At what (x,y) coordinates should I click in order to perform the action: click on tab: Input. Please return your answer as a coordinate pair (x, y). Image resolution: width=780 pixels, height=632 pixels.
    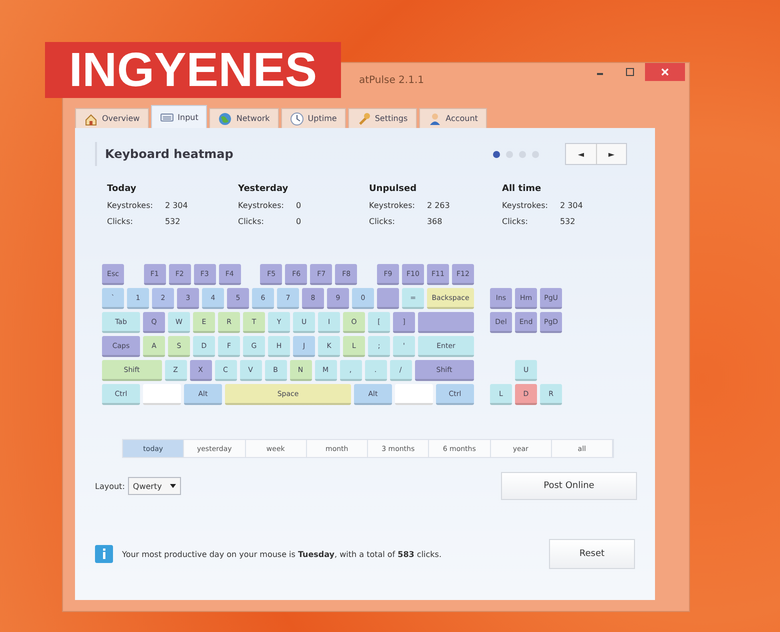
    Looking at the image, I should click on (179, 116).